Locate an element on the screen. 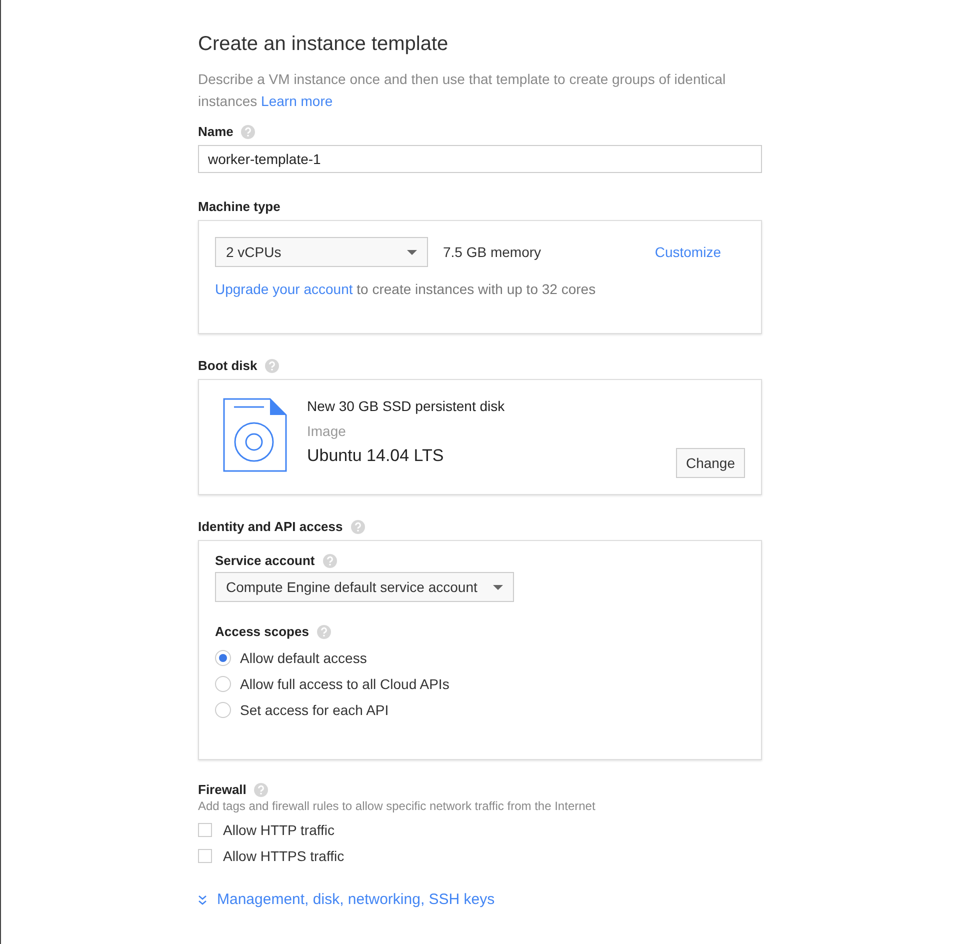  page-title: Create an instance template is located at coordinates (324, 44).